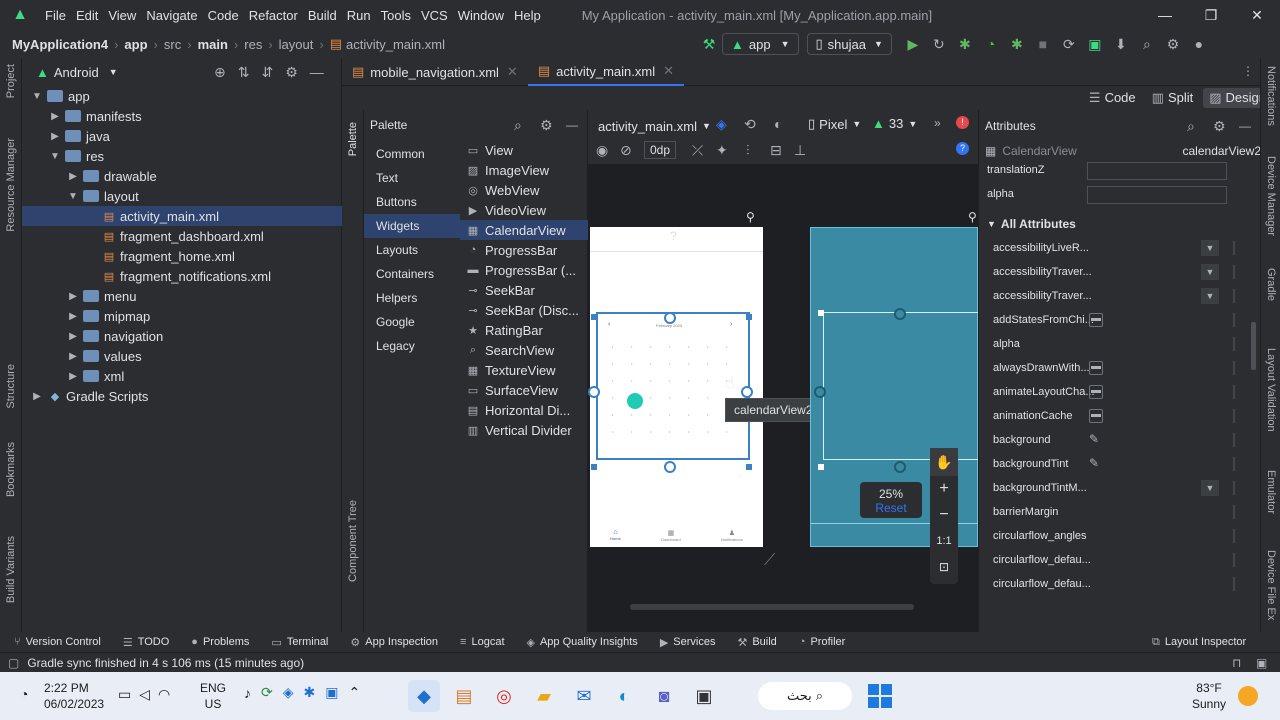 The width and height of the screenshot is (1280, 720). Describe the element at coordinates (1157, 171) in the screenshot. I see `translationz-input` at that location.